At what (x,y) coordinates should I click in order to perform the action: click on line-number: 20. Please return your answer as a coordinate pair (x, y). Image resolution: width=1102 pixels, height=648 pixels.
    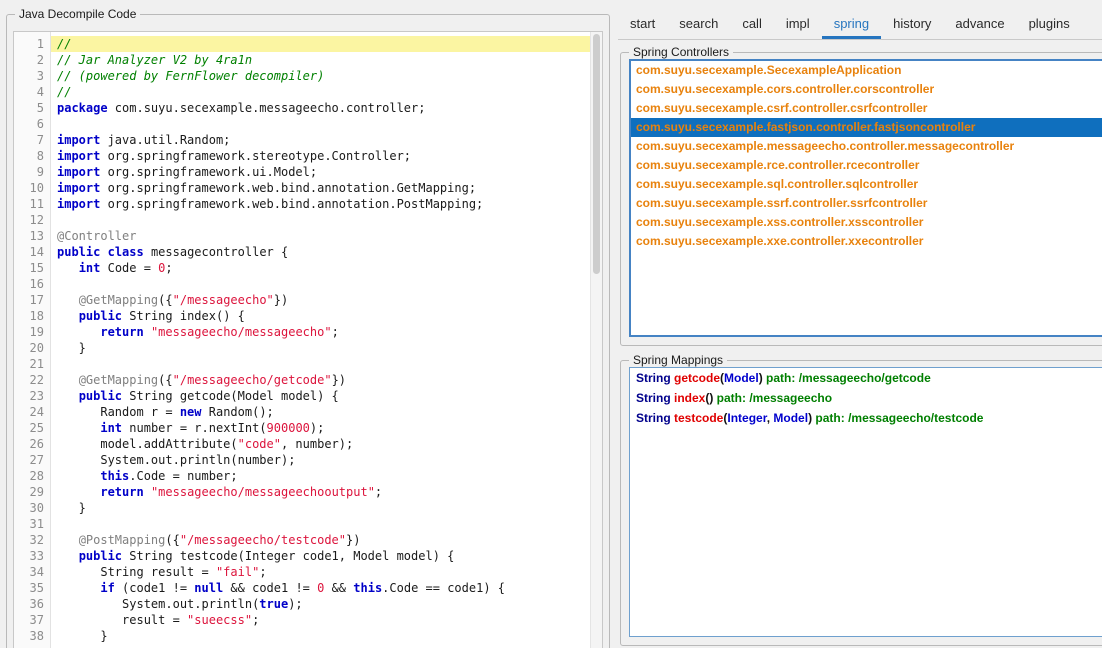
    Looking at the image, I should click on (36, 348).